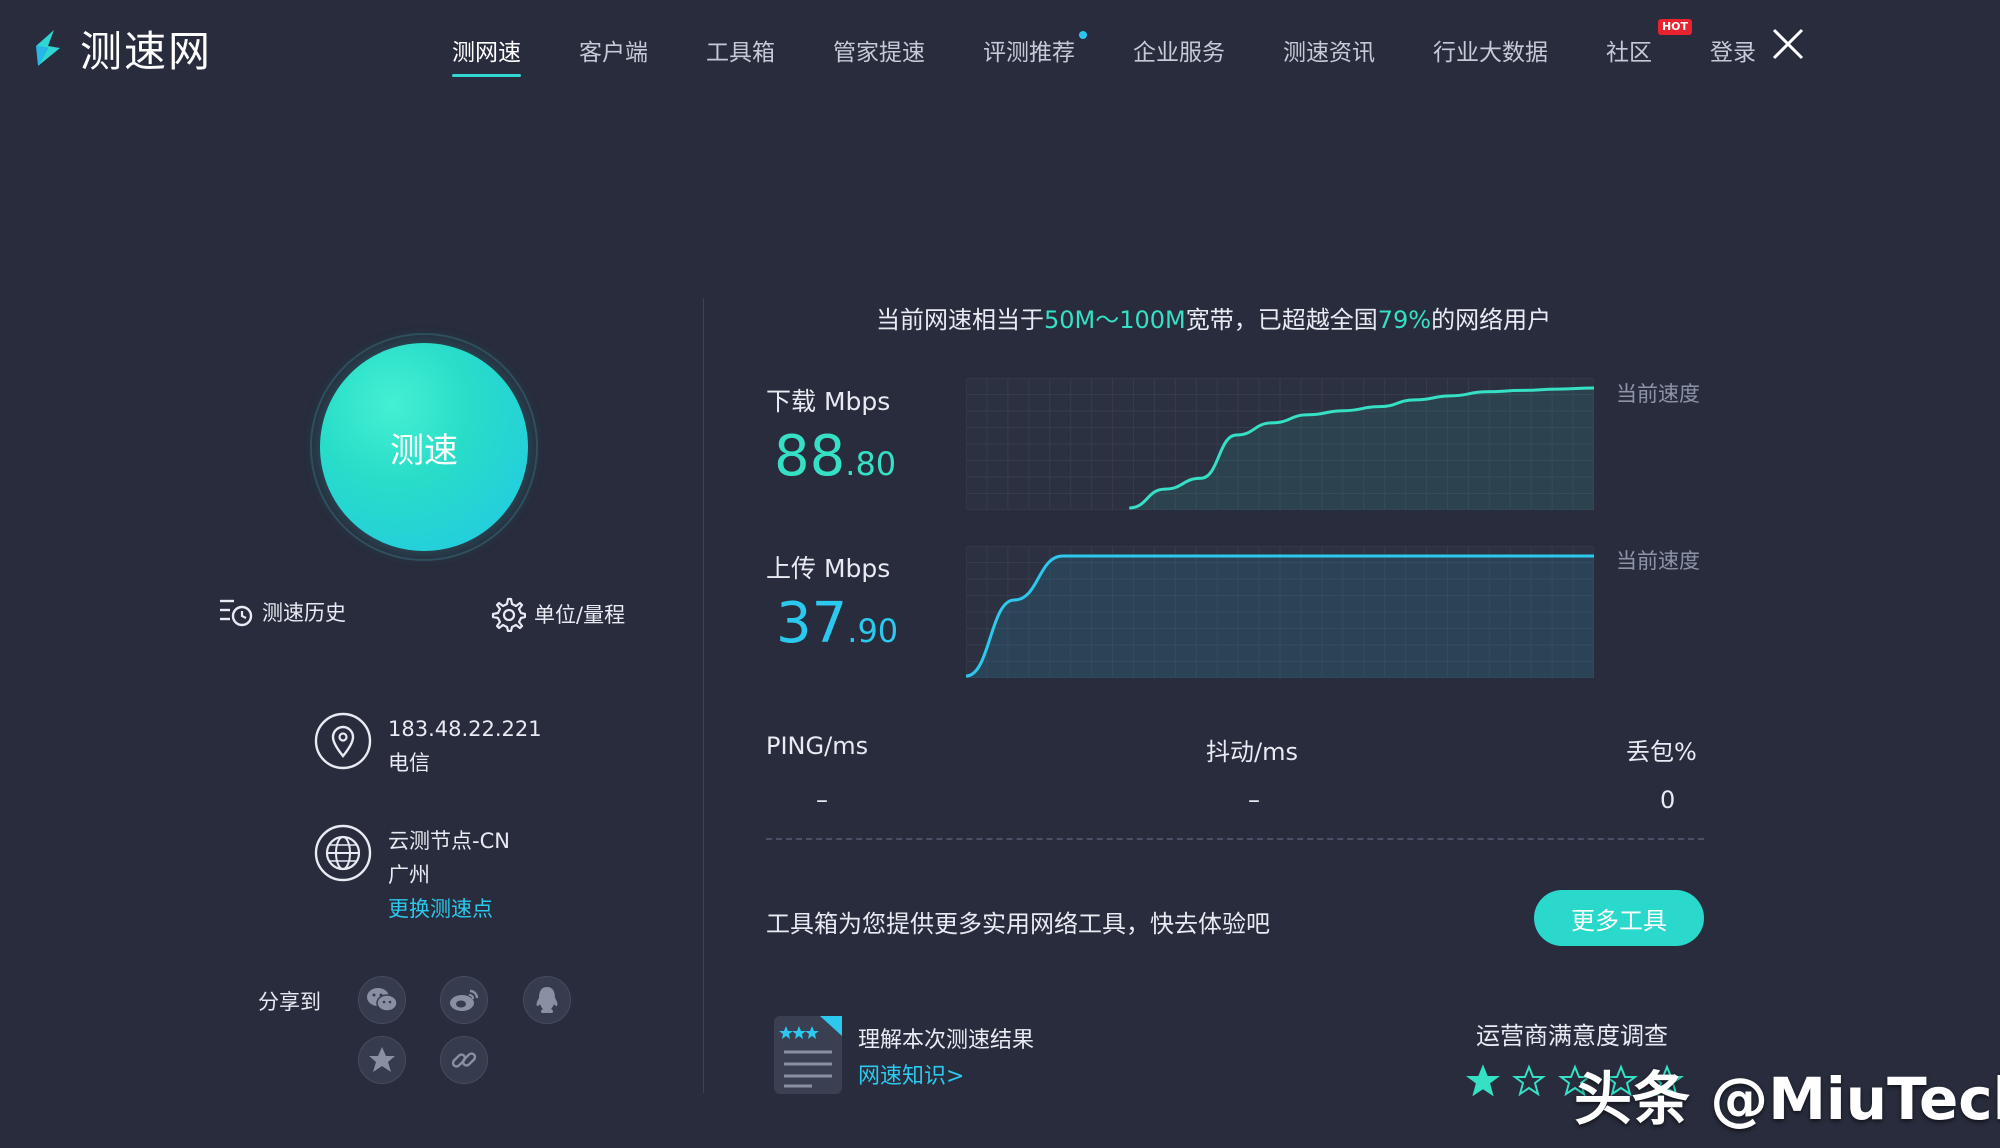  I want to click on upload-value: 37.90, so click(837, 623).